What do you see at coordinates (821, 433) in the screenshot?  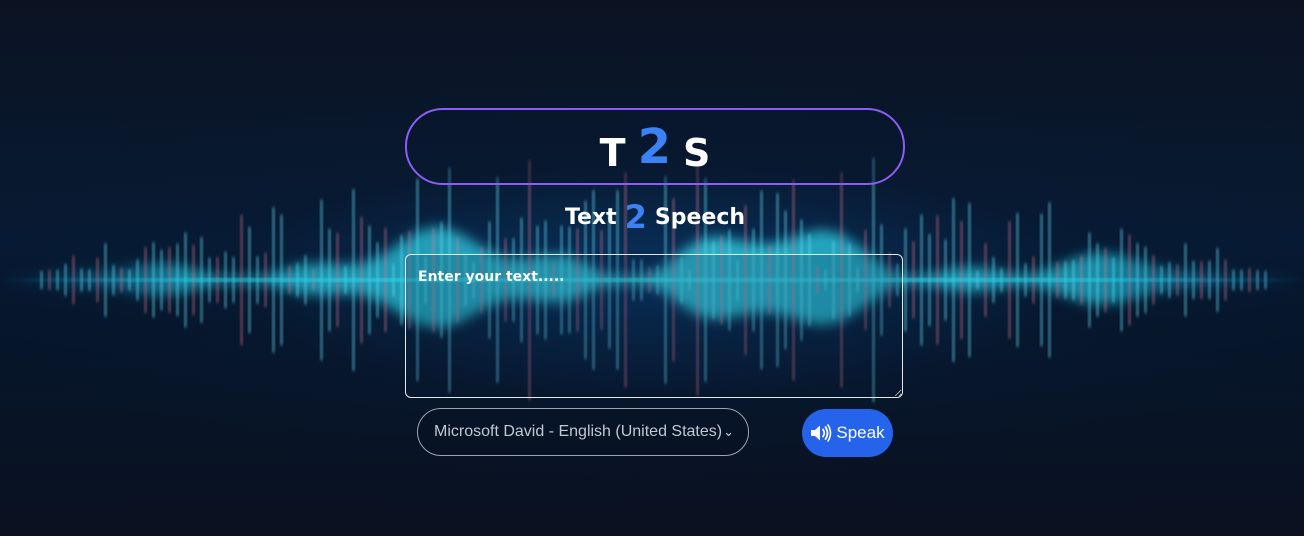 I see `speaker-icon` at bounding box center [821, 433].